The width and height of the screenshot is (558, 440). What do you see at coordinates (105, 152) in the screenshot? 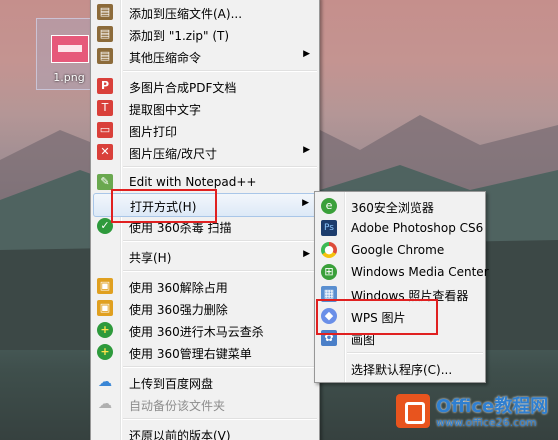
I see `resize-icon: ✕` at bounding box center [105, 152].